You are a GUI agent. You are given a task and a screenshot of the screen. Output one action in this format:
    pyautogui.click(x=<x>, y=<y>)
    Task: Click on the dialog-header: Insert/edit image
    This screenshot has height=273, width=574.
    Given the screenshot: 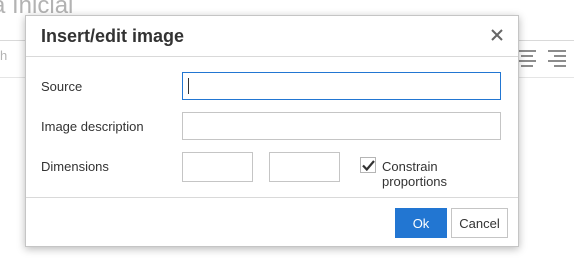 What is the action you would take?
    pyautogui.click(x=272, y=36)
    